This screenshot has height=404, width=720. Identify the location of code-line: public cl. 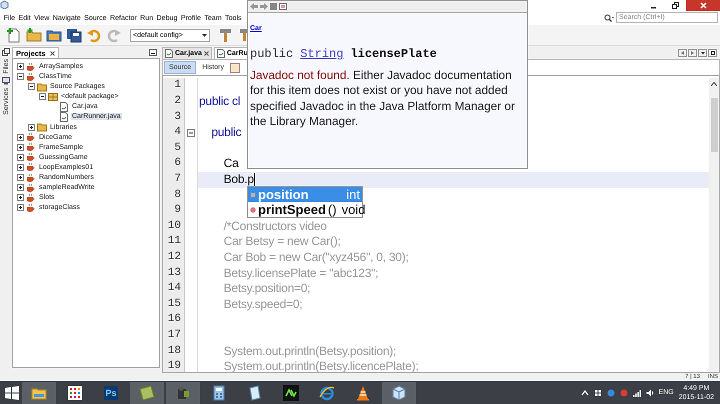
(219, 102).